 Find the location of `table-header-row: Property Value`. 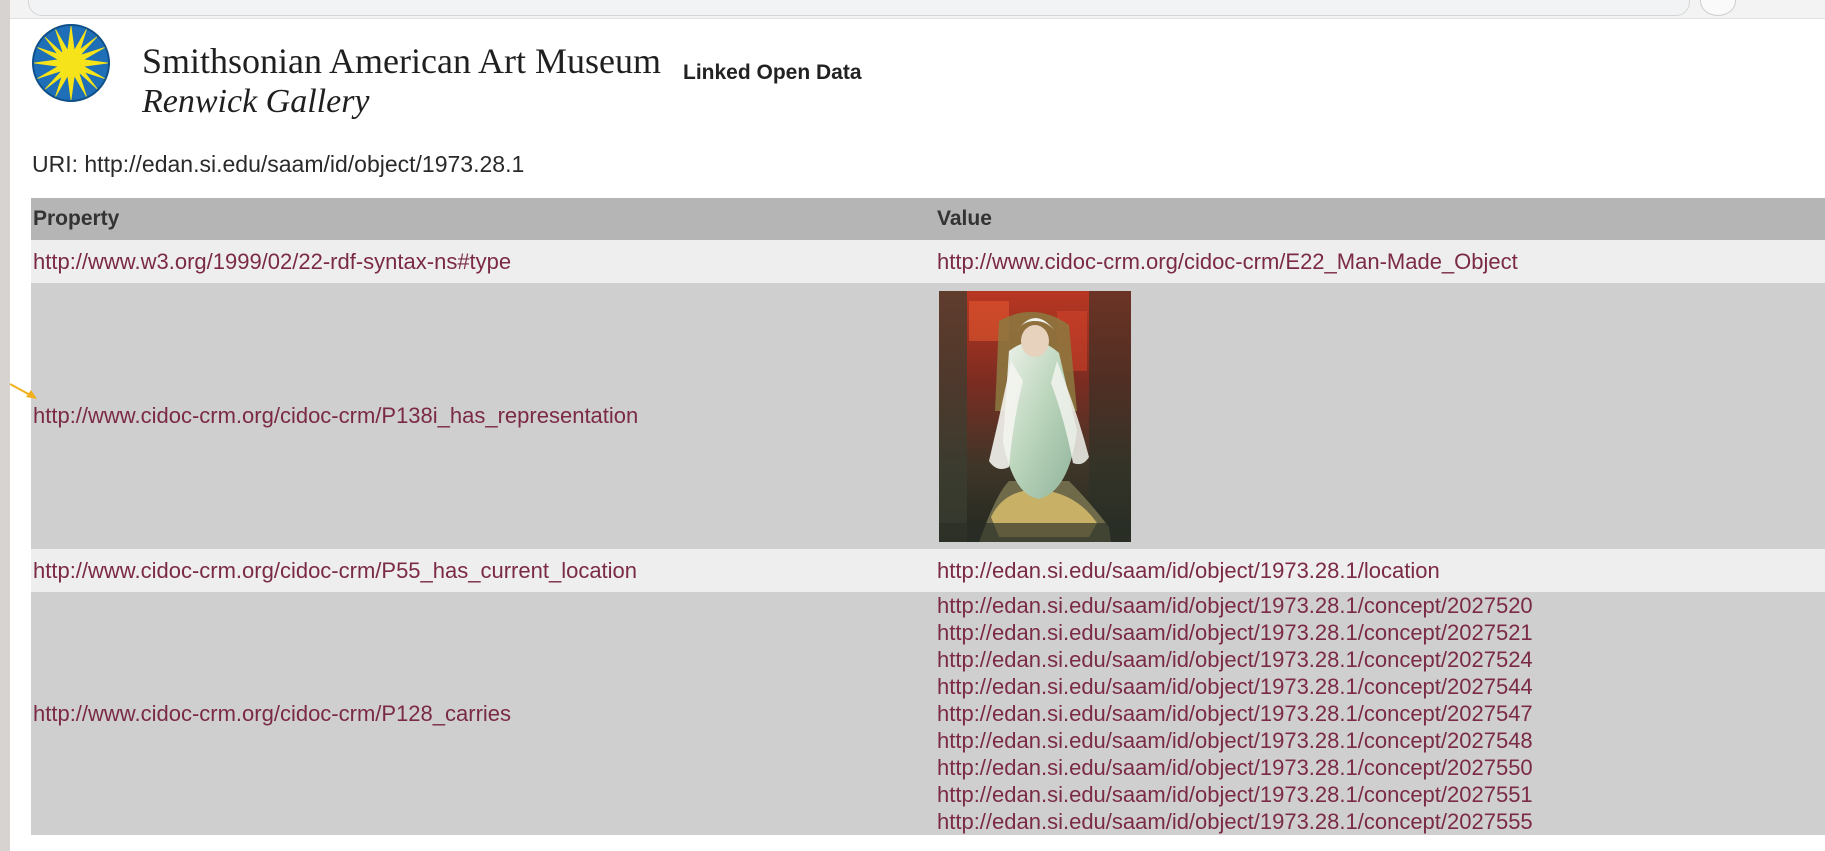

table-header-row: Property Value is located at coordinates (928, 219).